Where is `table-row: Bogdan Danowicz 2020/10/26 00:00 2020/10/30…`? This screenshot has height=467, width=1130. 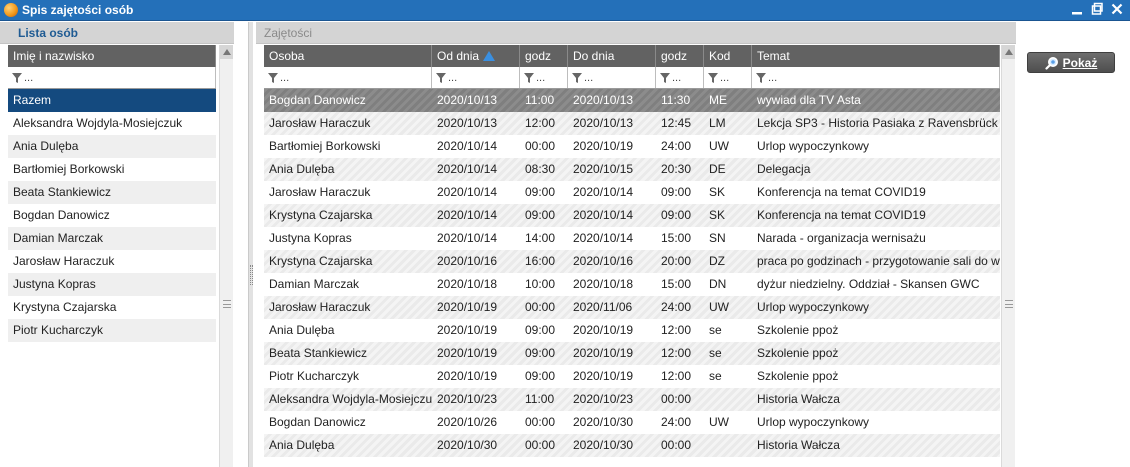 table-row: Bogdan Danowicz 2020/10/26 00:00 2020/10/30… is located at coordinates (632, 422).